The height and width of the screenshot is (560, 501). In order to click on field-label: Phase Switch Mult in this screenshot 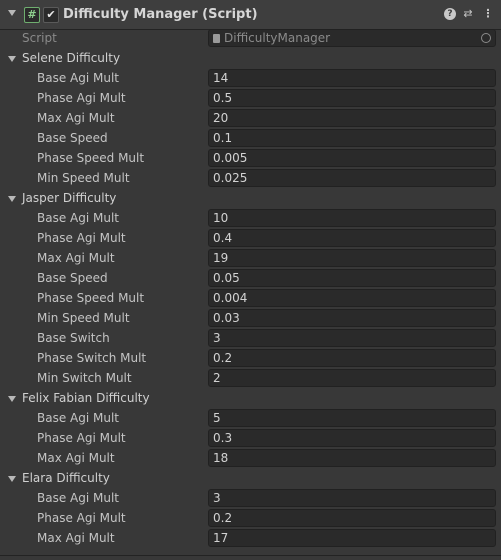, I will do `click(92, 358)`.